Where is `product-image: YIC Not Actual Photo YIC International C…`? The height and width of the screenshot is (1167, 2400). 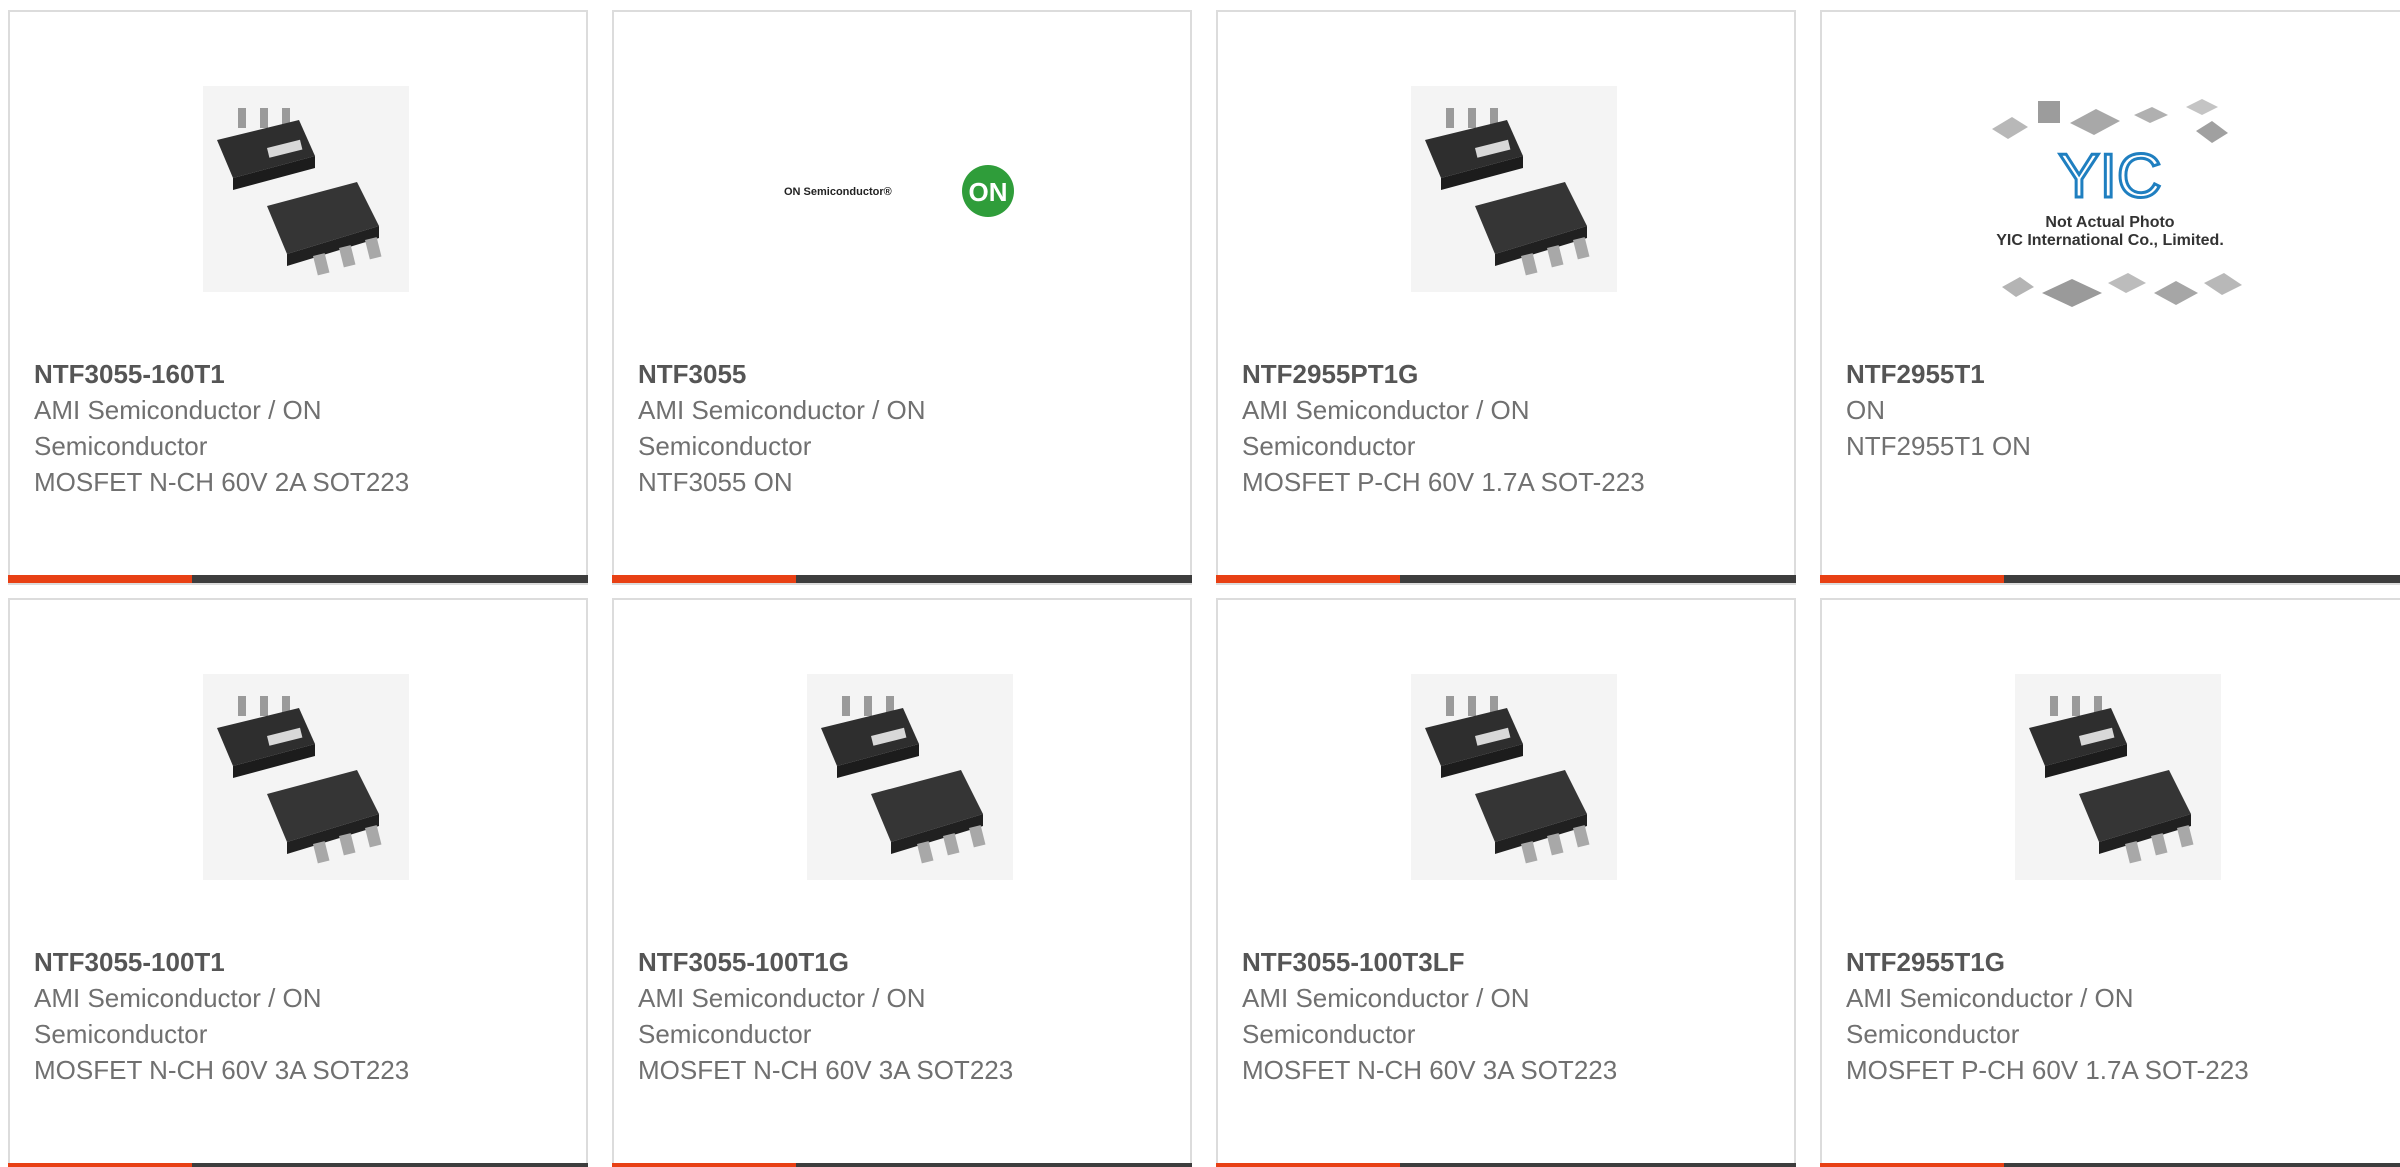 product-image: YIC Not Actual Photo YIC International C… is located at coordinates (2112, 205).